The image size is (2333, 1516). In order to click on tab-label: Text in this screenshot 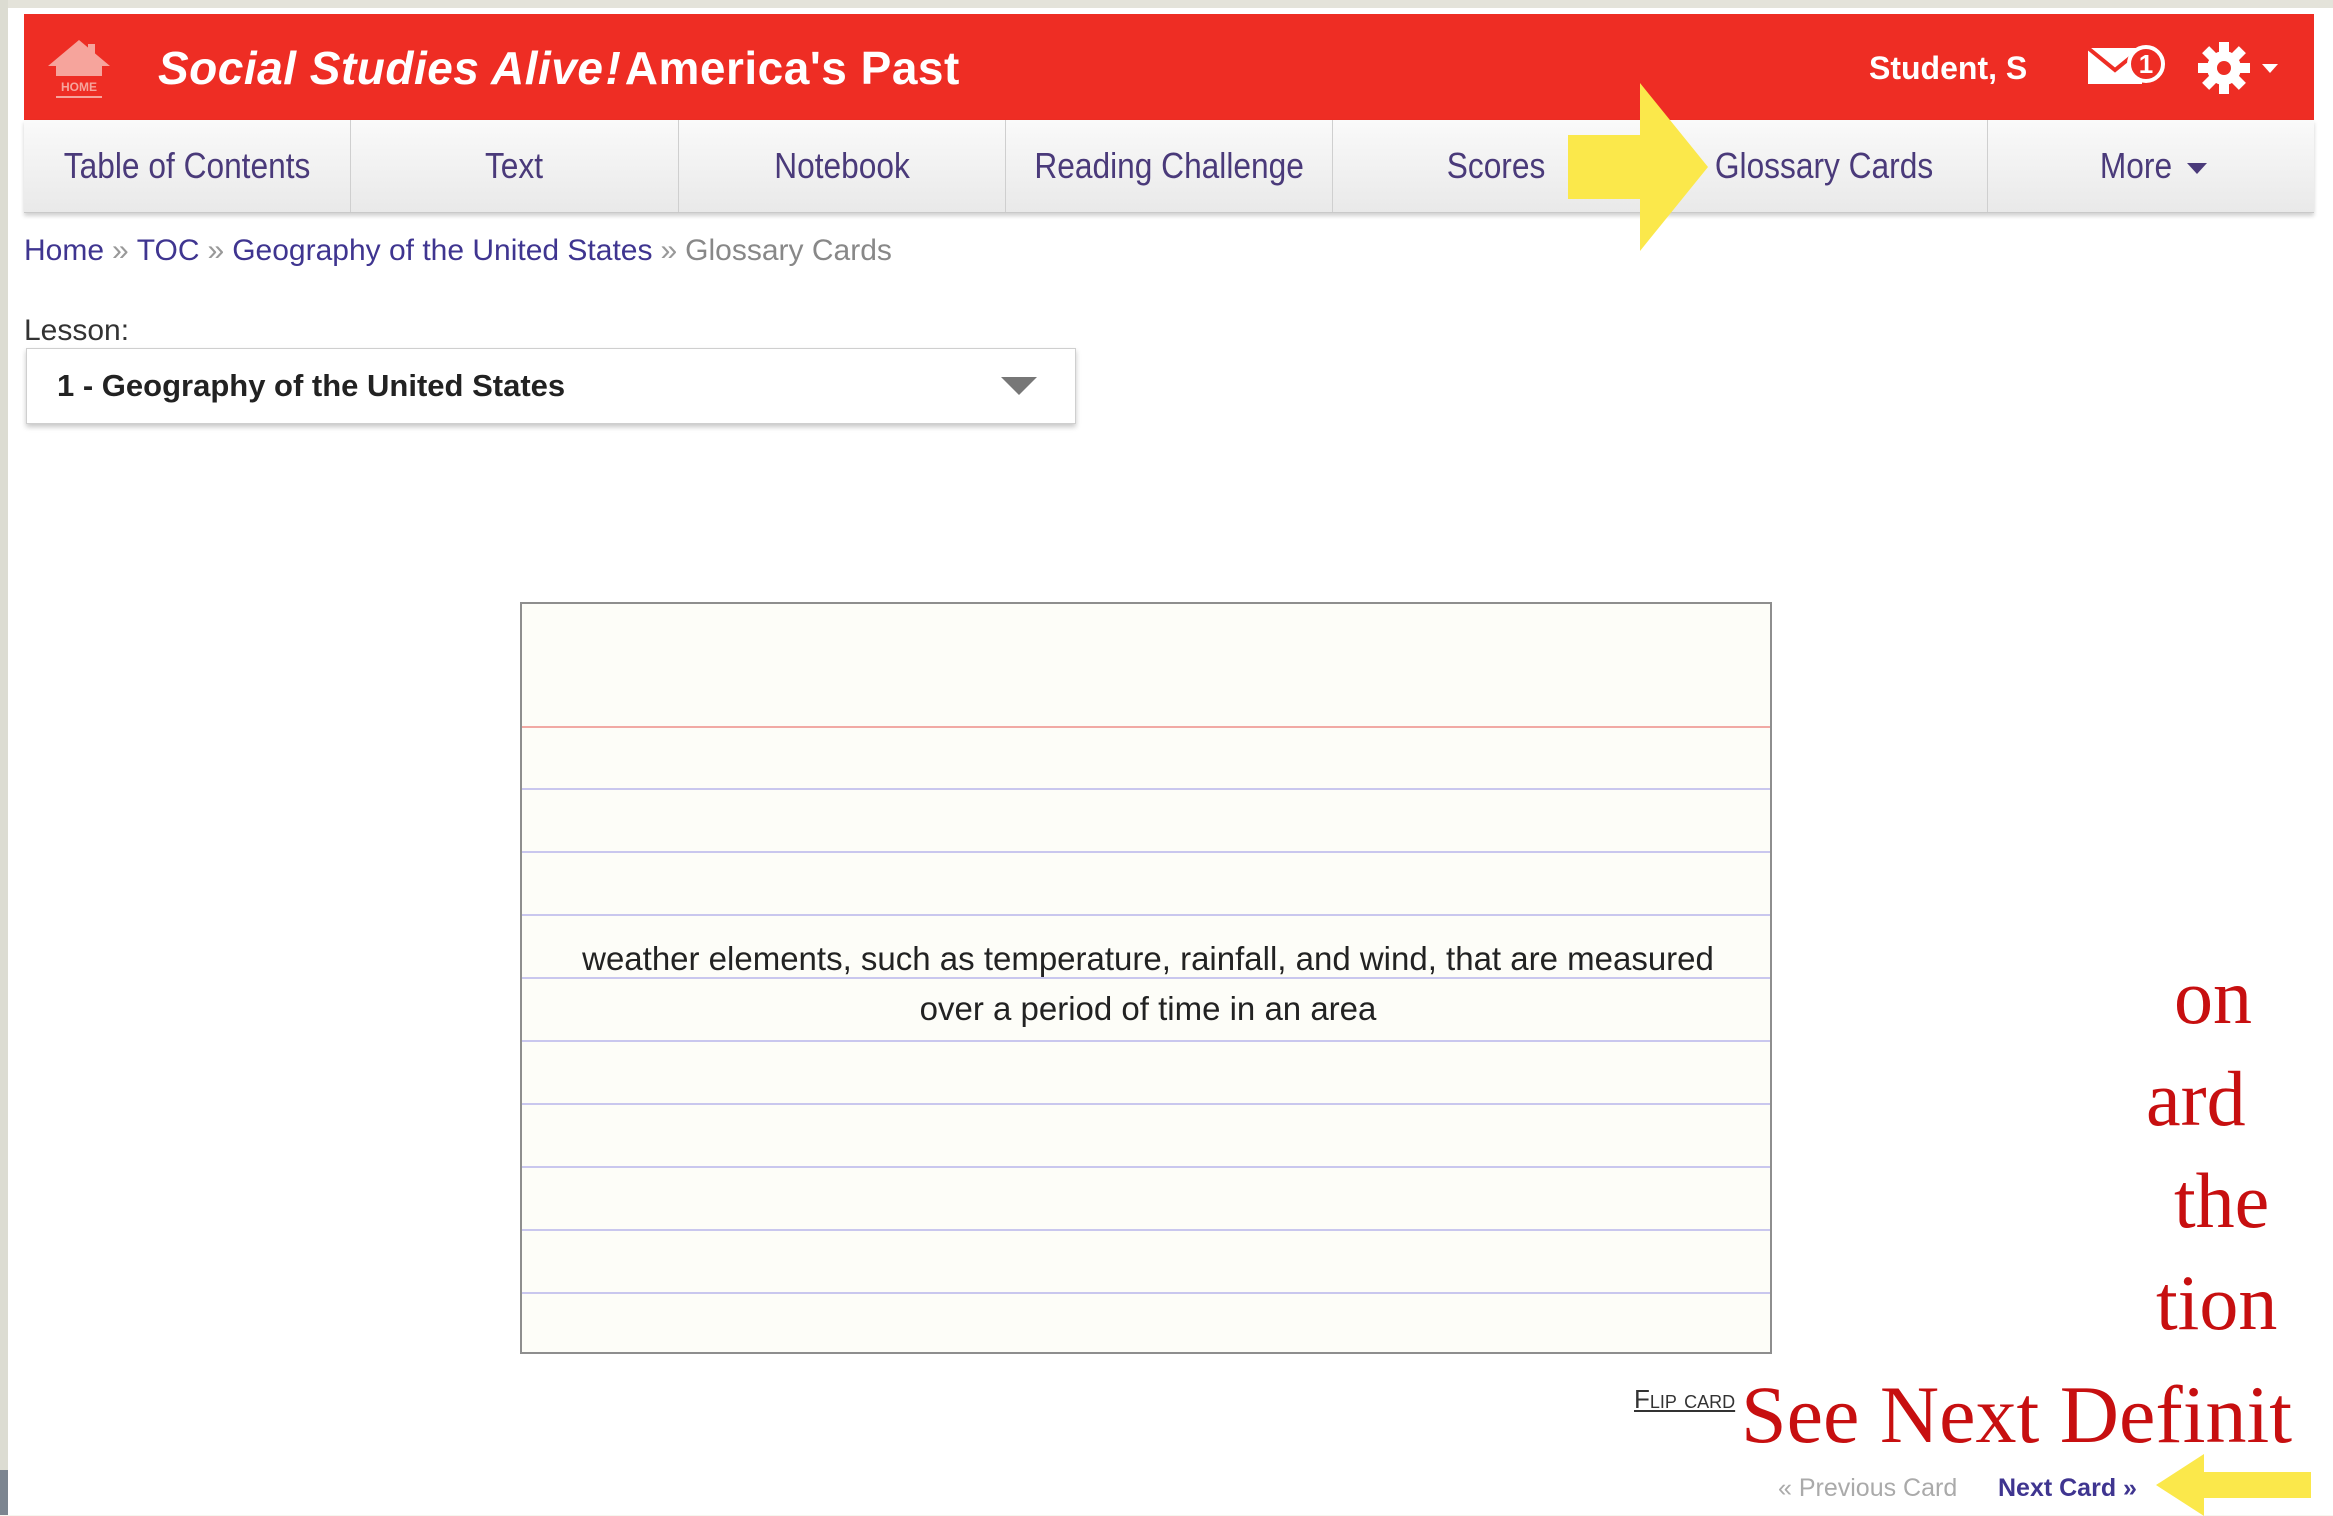, I will do `click(514, 165)`.